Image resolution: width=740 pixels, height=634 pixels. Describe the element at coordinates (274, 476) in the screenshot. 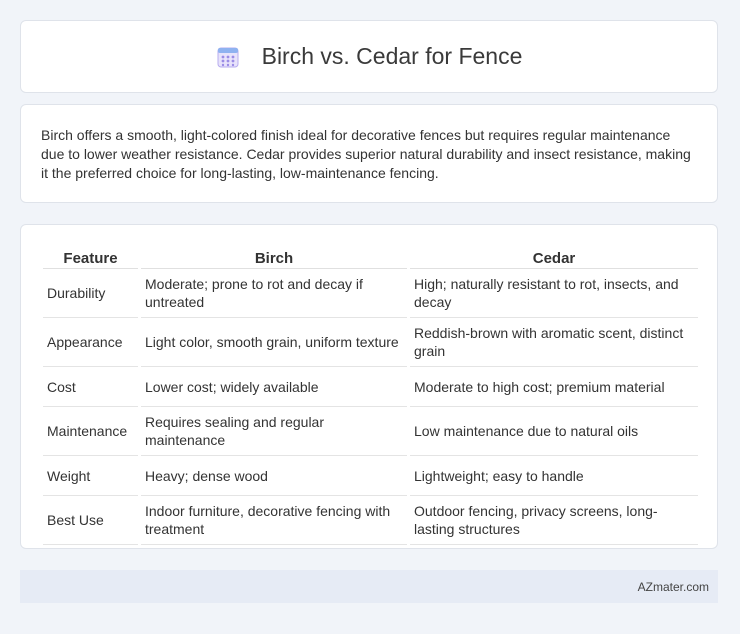

I see `birch-cell: Heavy; dense wood` at that location.